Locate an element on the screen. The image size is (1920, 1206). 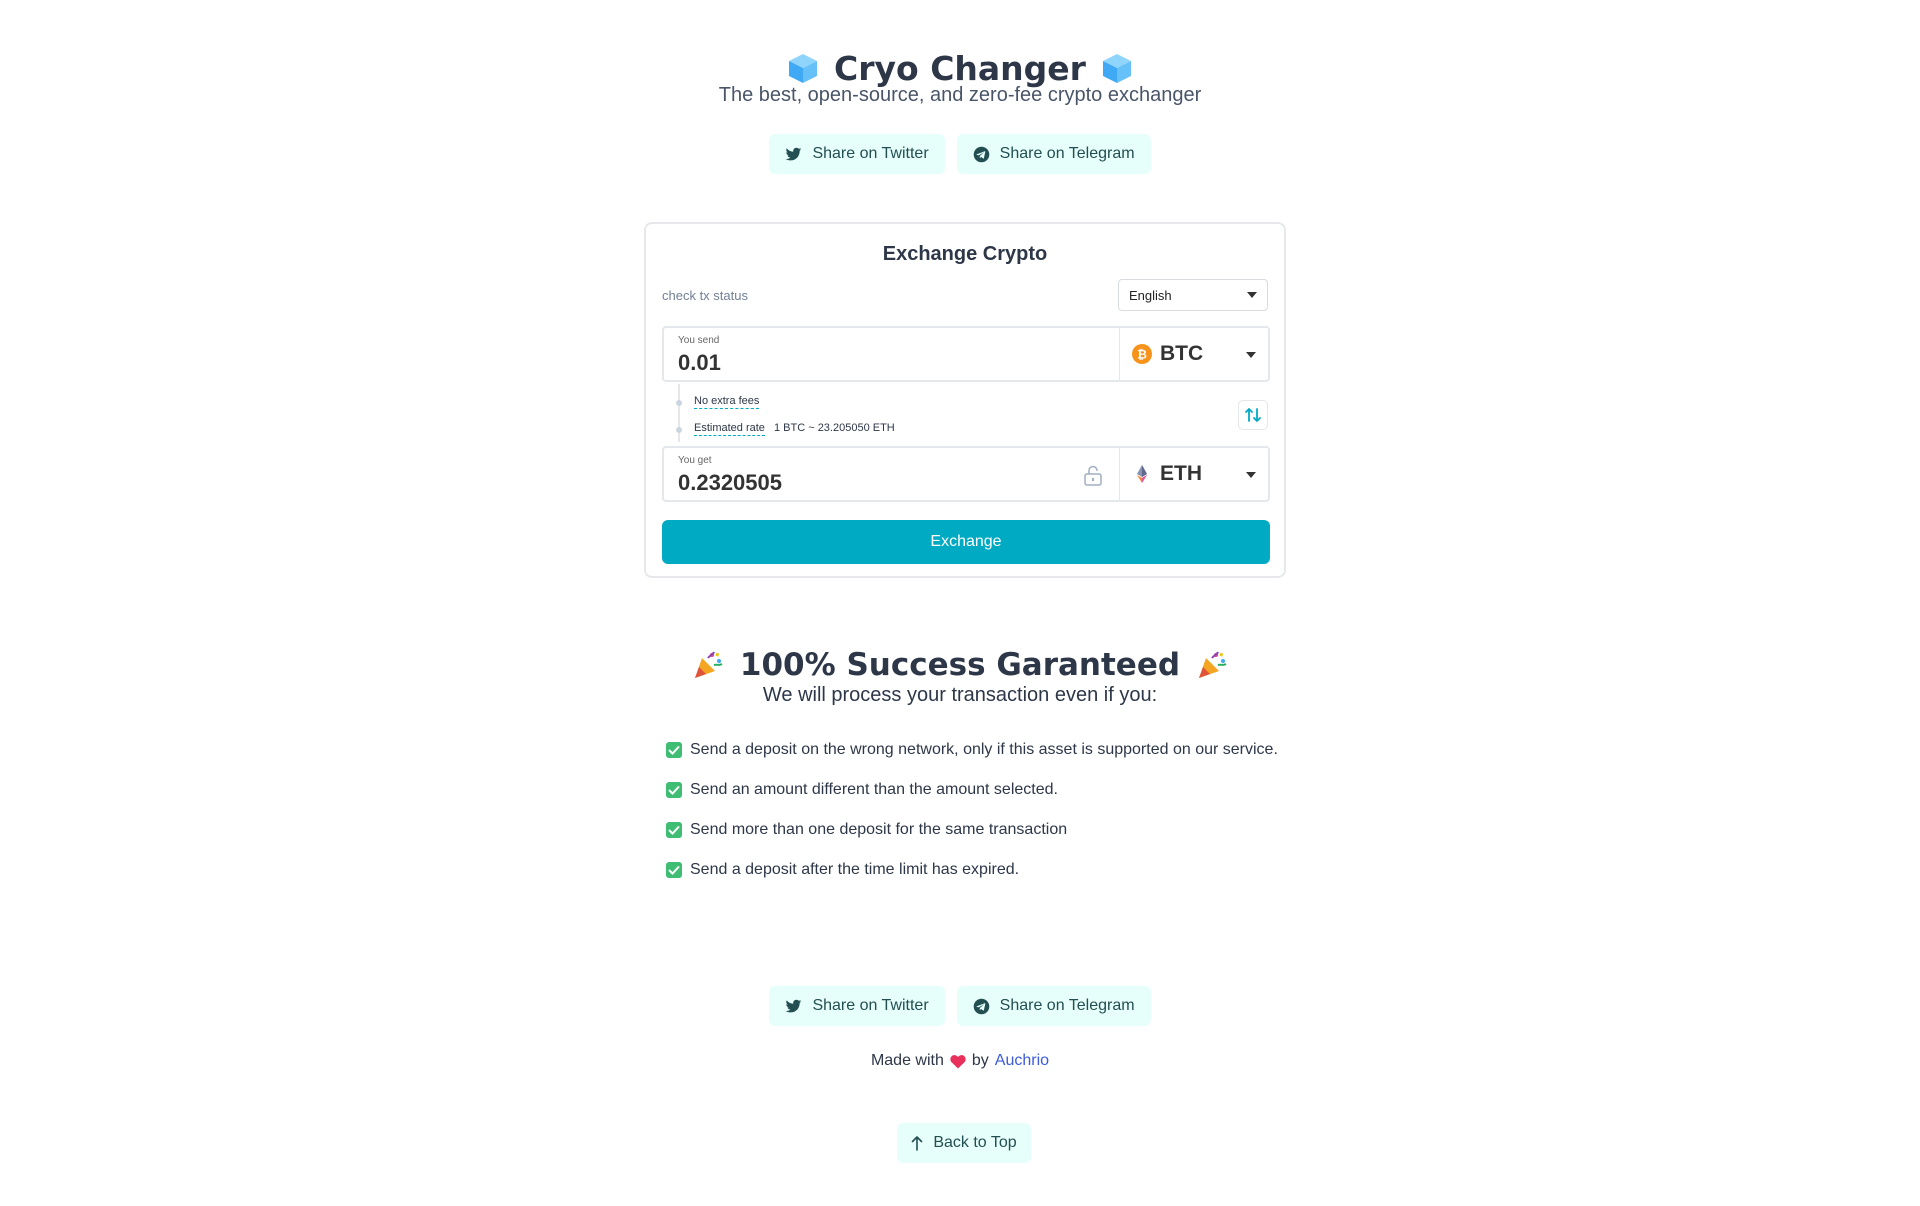
page-title: Cryo Changer is located at coordinates (960, 68).